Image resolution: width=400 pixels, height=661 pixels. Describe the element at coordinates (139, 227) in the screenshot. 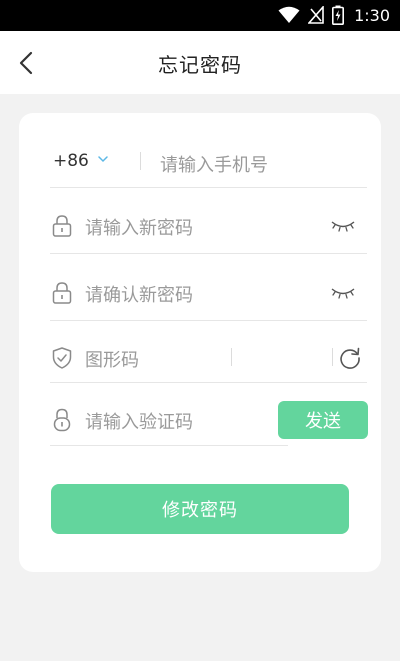

I see `new-password-input: 请输入新密码` at that location.